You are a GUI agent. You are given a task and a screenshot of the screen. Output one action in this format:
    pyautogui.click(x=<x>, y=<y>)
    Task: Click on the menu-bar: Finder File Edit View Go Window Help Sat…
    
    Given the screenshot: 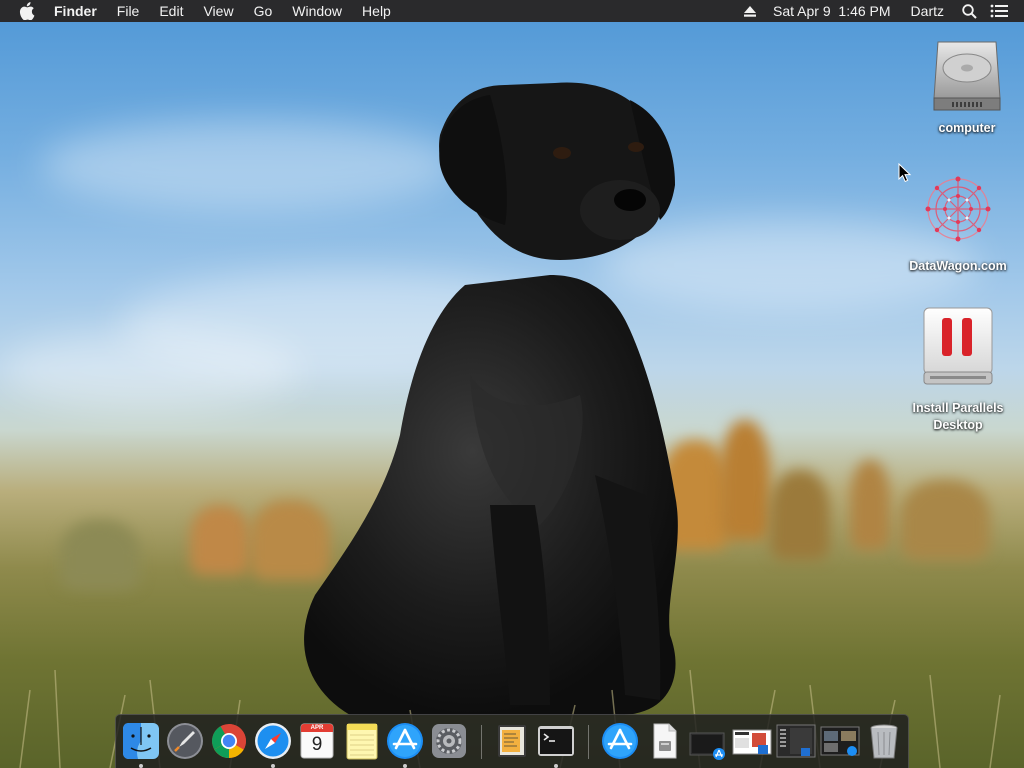 What is the action you would take?
    pyautogui.click(x=512, y=11)
    